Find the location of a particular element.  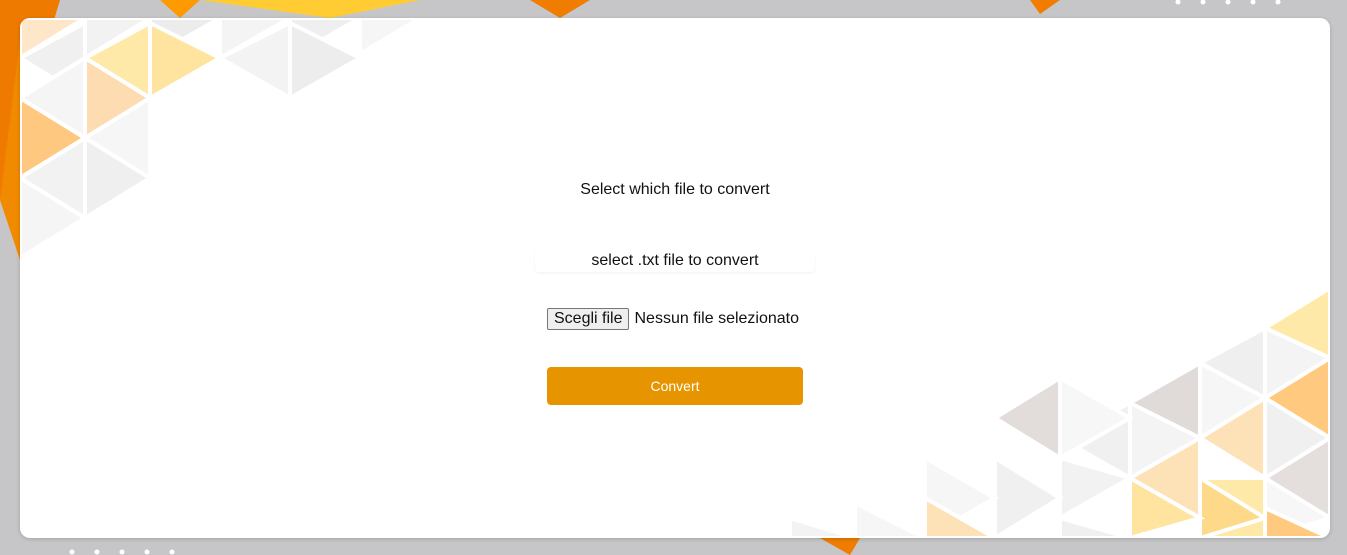

choose-file-button: Scegli file is located at coordinates (588, 319).